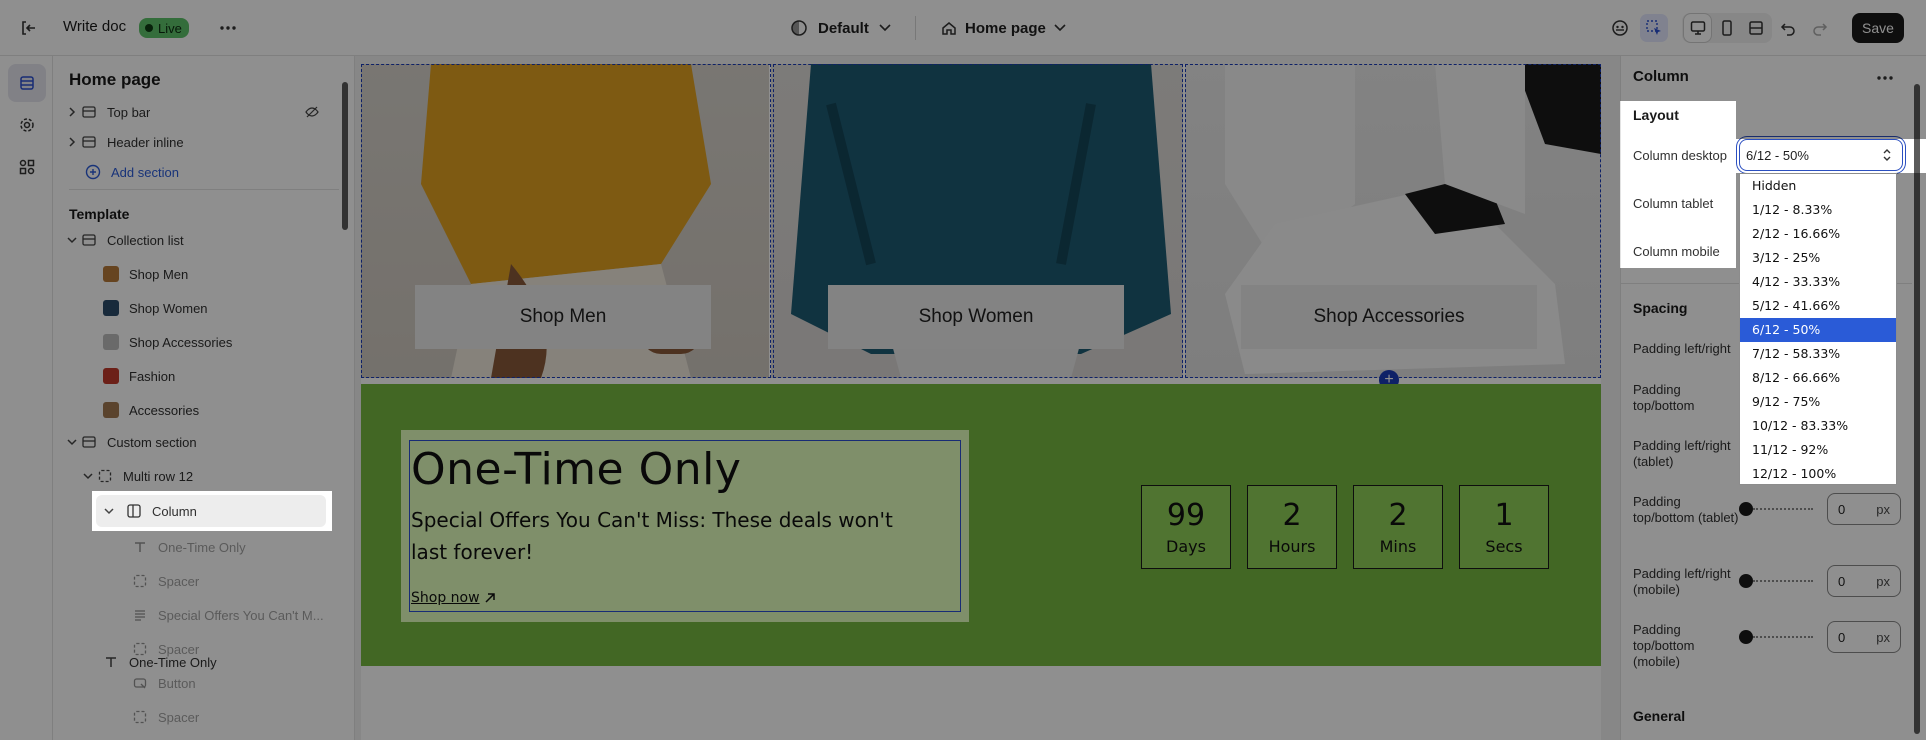 Image resolution: width=1926 pixels, height=740 pixels. I want to click on option: 4/12 - 33.33%, so click(1818, 282).